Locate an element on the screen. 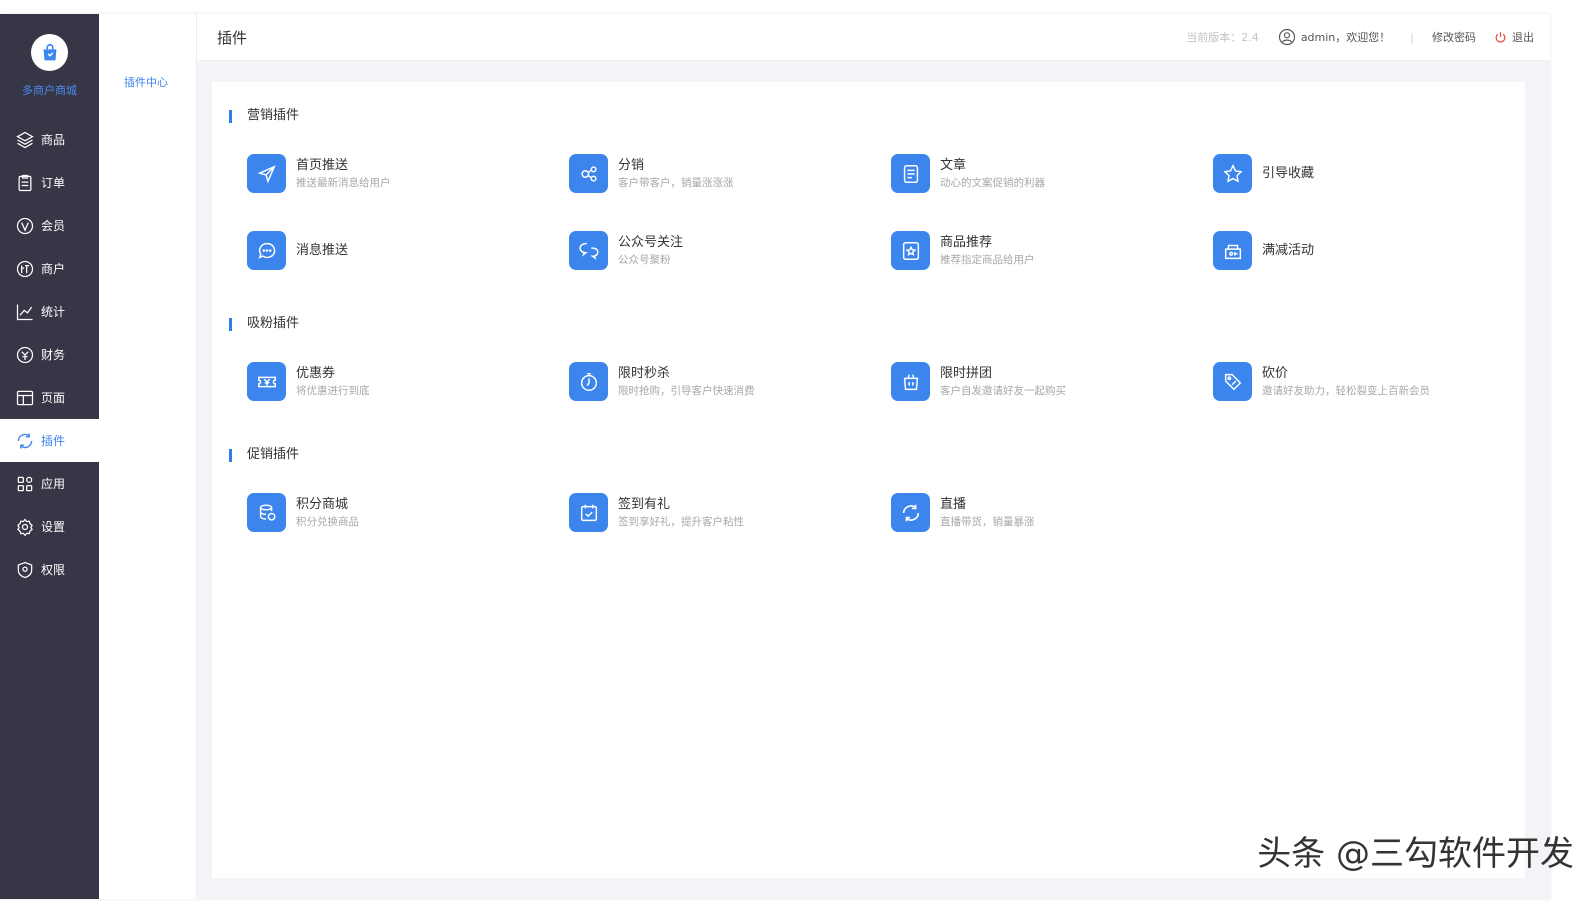  shop-bag-icon is located at coordinates (49, 52).